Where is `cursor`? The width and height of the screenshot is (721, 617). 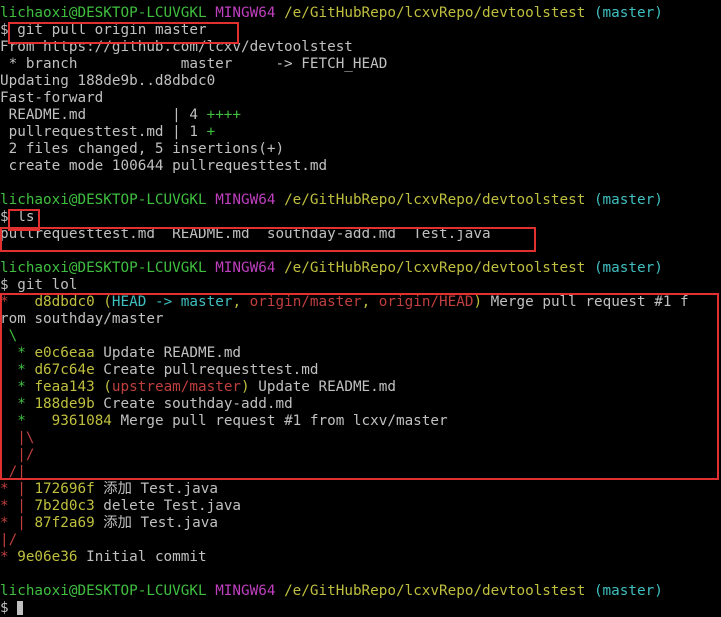
cursor is located at coordinates (20, 608).